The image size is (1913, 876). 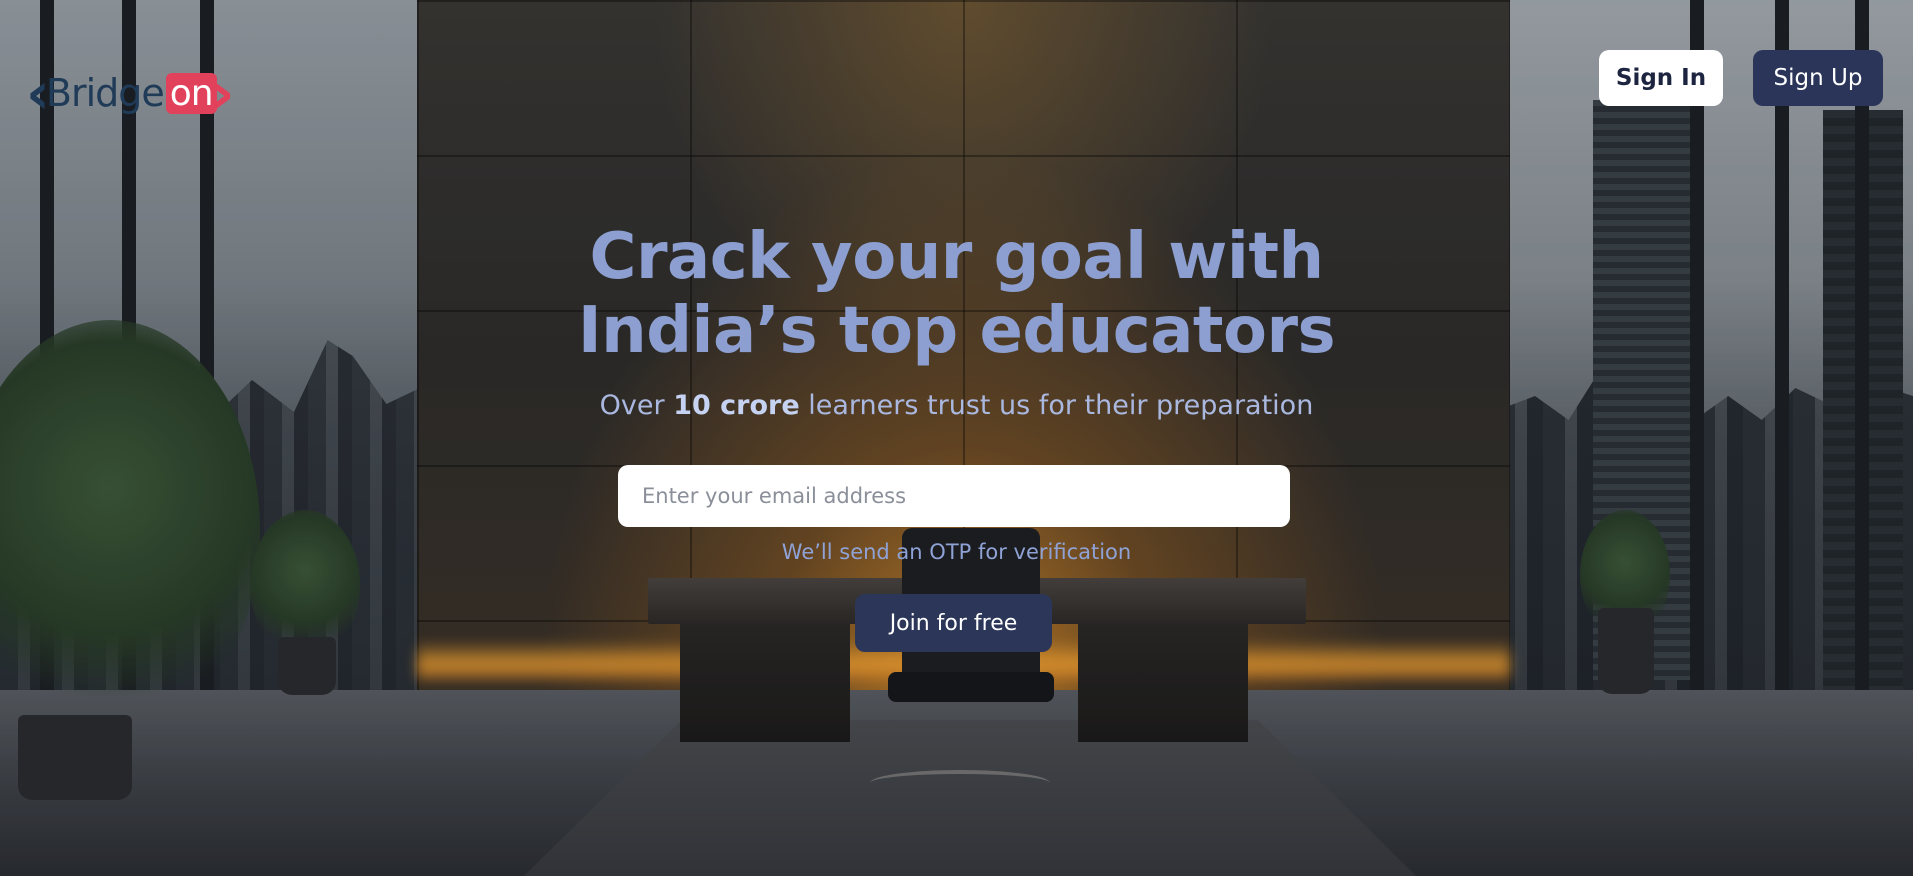 I want to click on logo-text: Bridge, so click(x=105, y=93).